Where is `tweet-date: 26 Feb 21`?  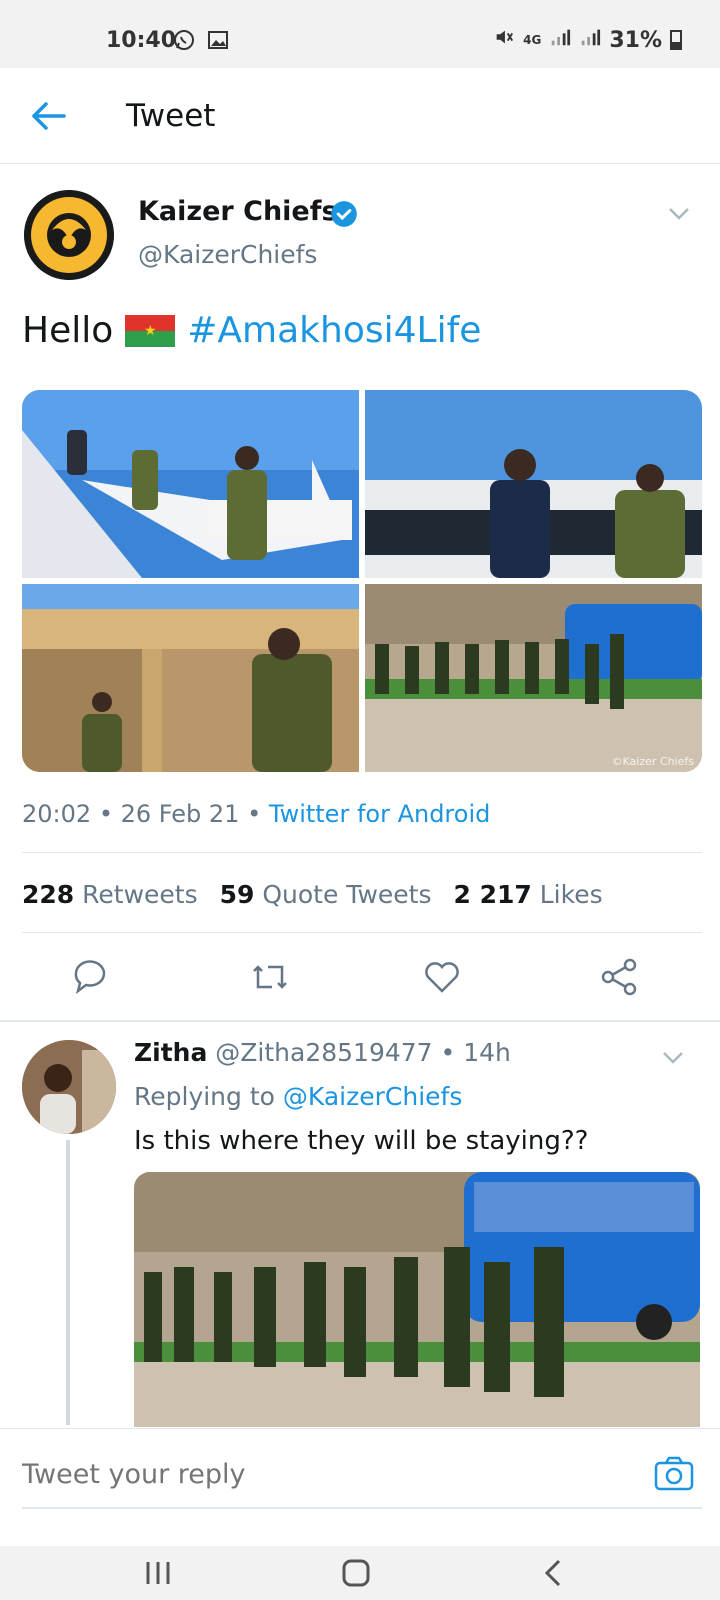
tweet-date: 26 Feb 21 is located at coordinates (180, 814).